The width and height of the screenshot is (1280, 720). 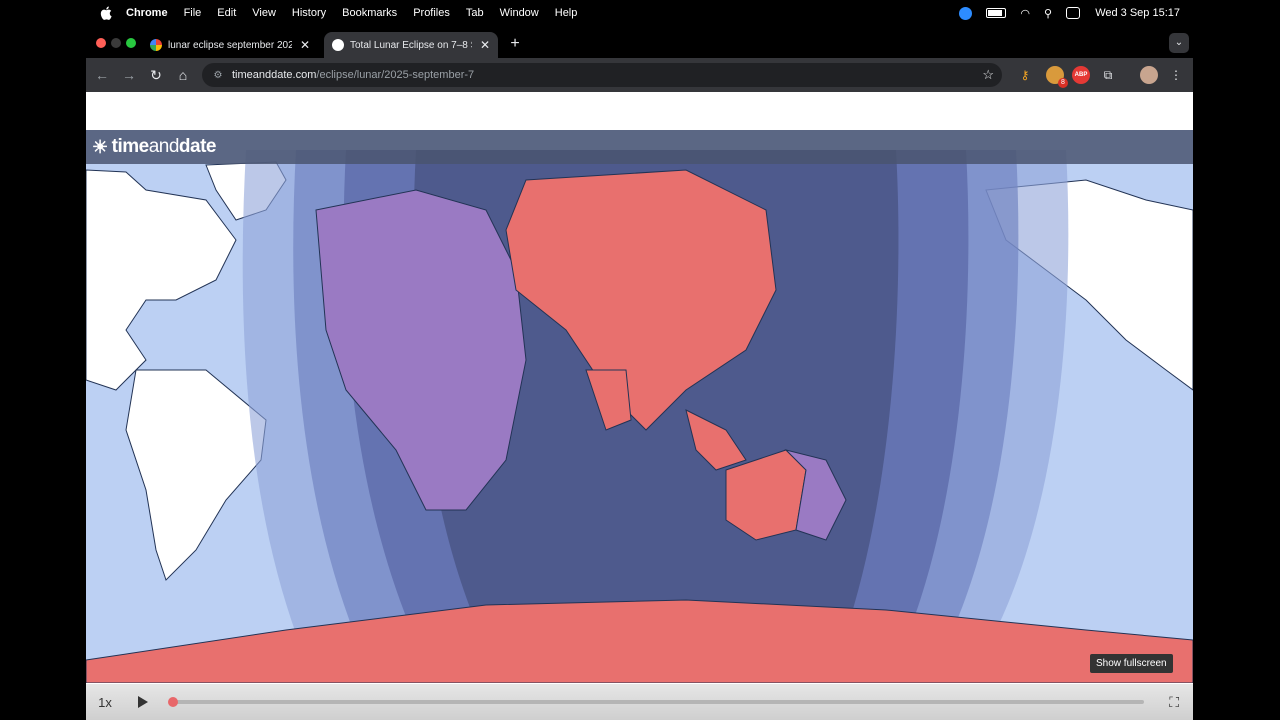 What do you see at coordinates (1025, 75) in the screenshot?
I see `key-extension-icon: ⚷` at bounding box center [1025, 75].